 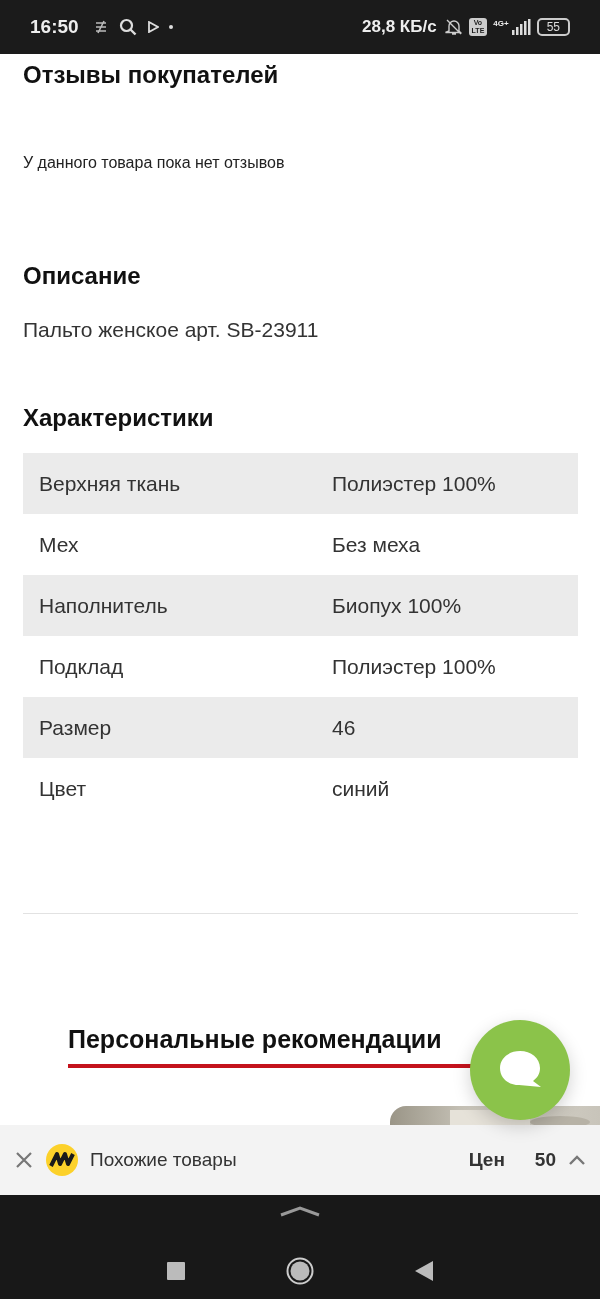 I want to click on battery-icon: 55, so click(x=553, y=27).